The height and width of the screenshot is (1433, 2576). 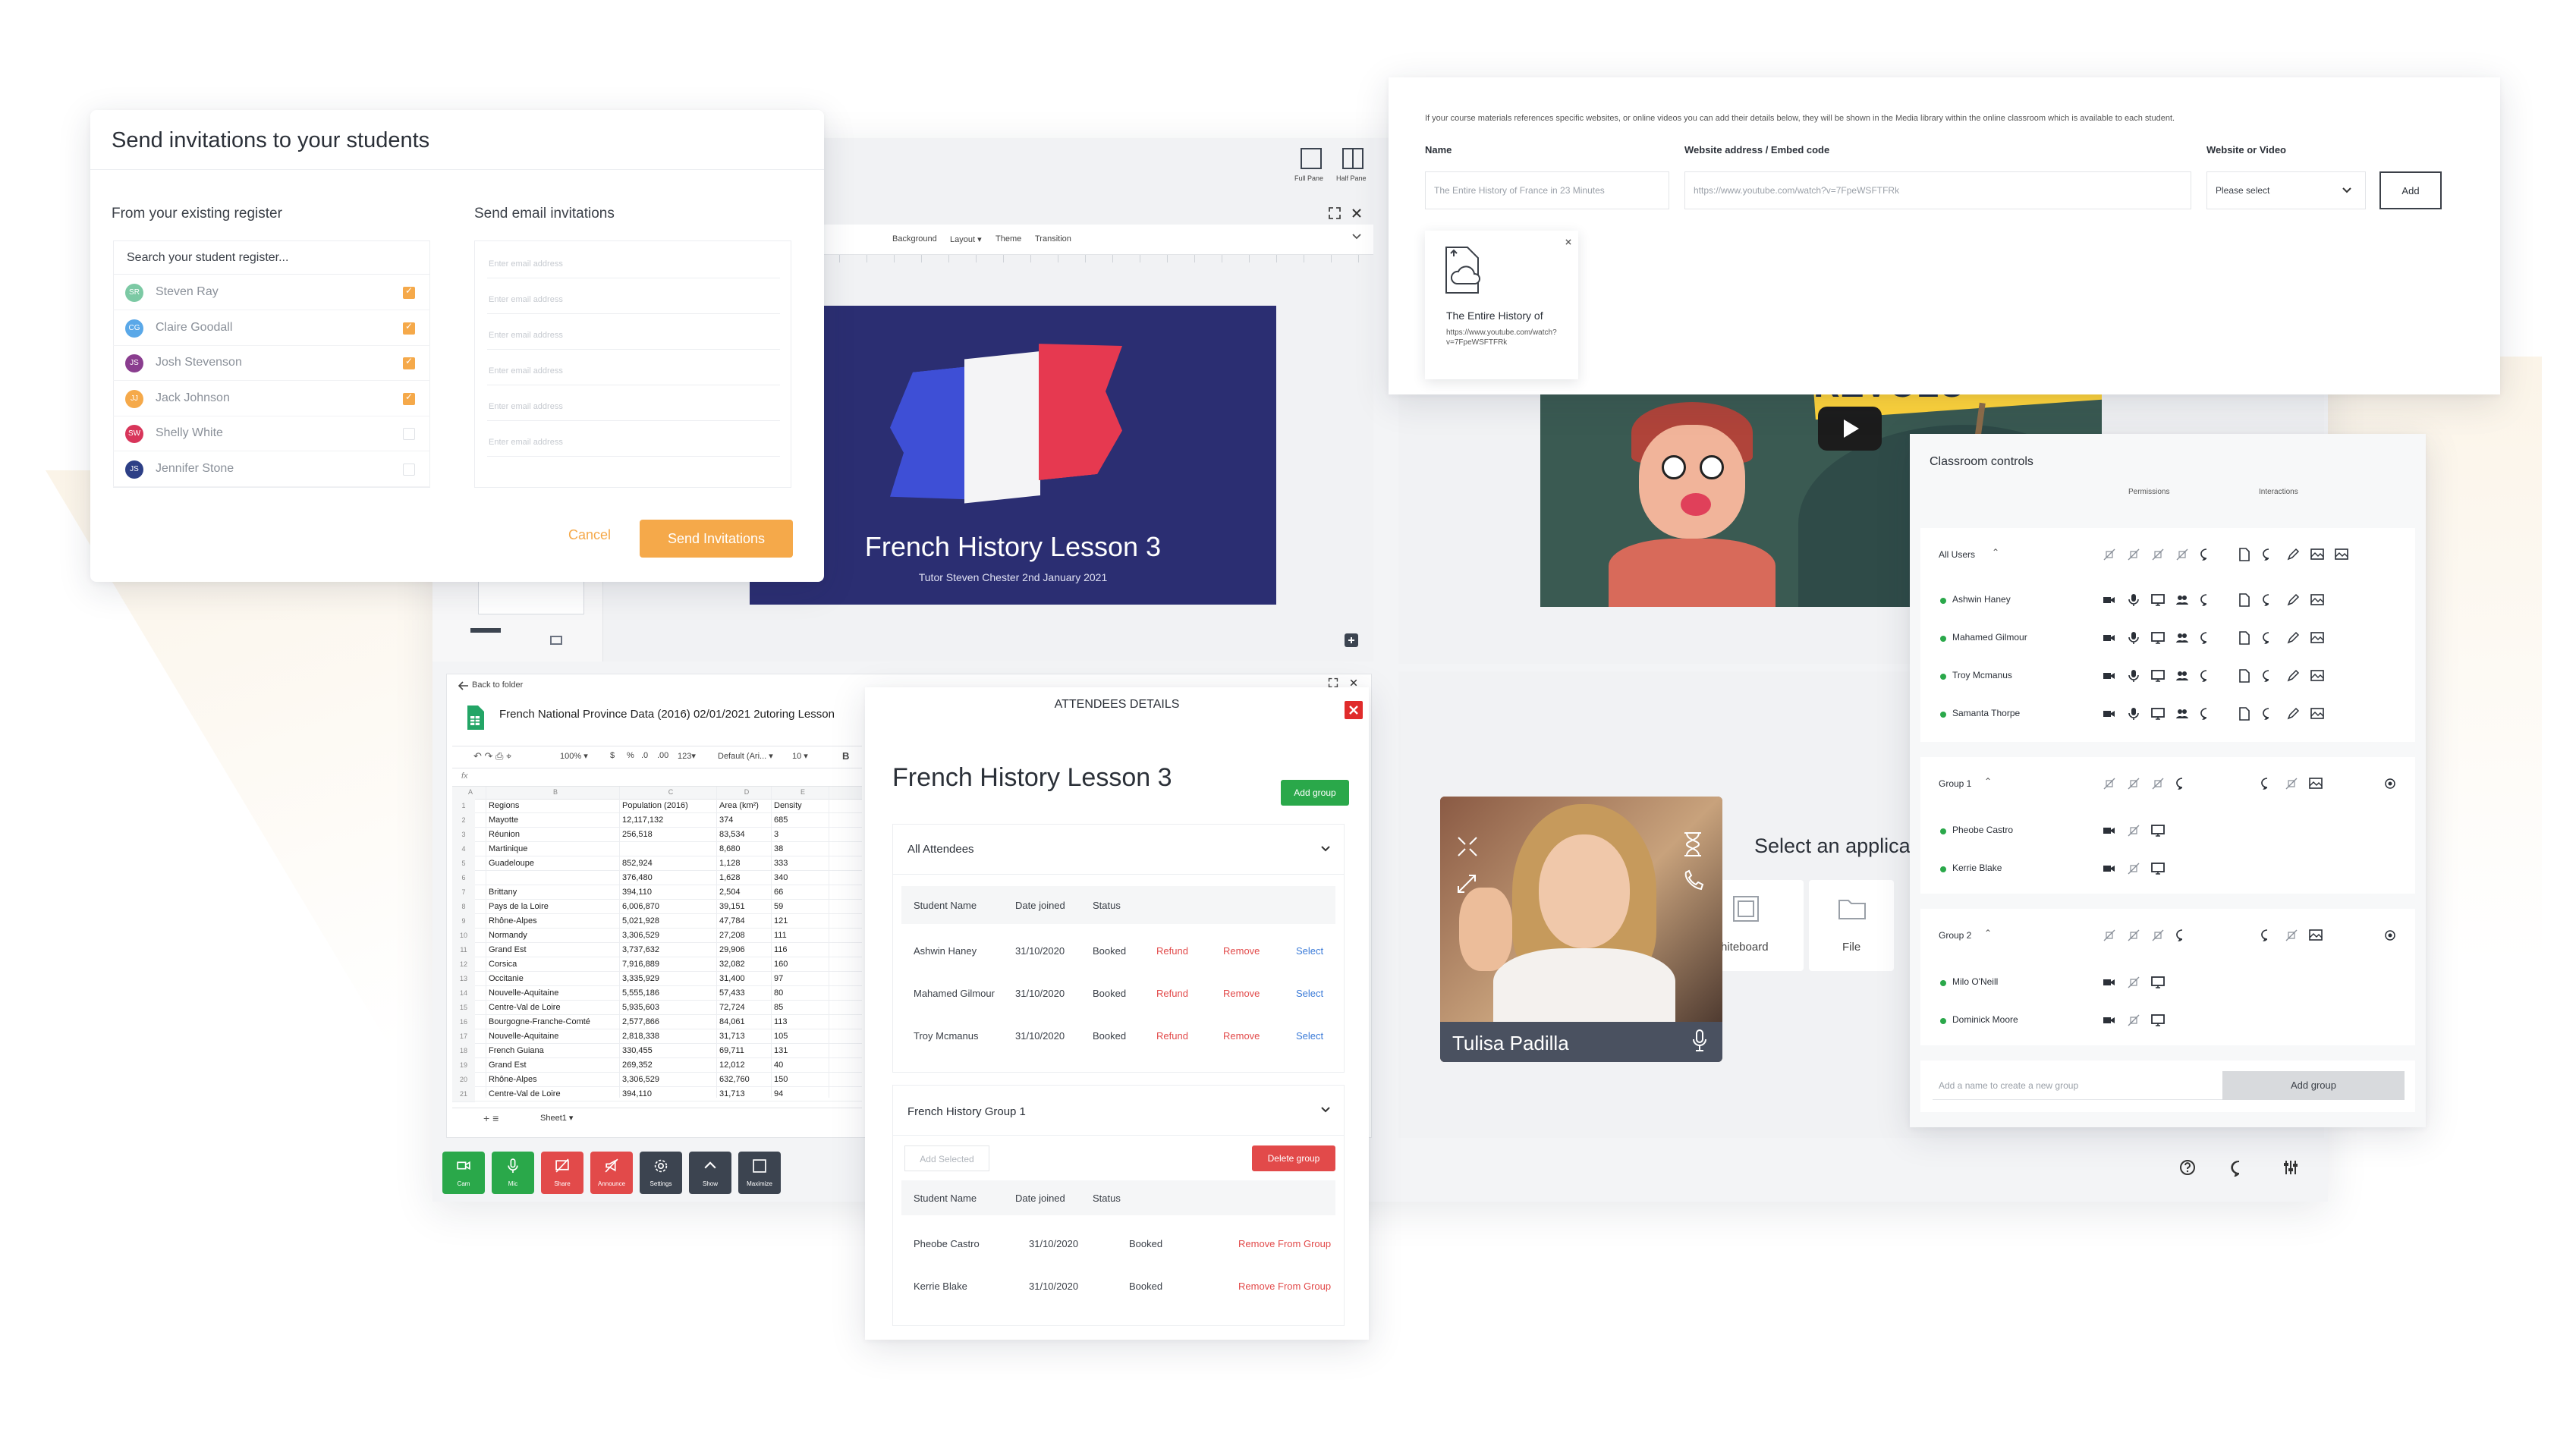 What do you see at coordinates (845, 756) in the screenshot?
I see `bold-button: B` at bounding box center [845, 756].